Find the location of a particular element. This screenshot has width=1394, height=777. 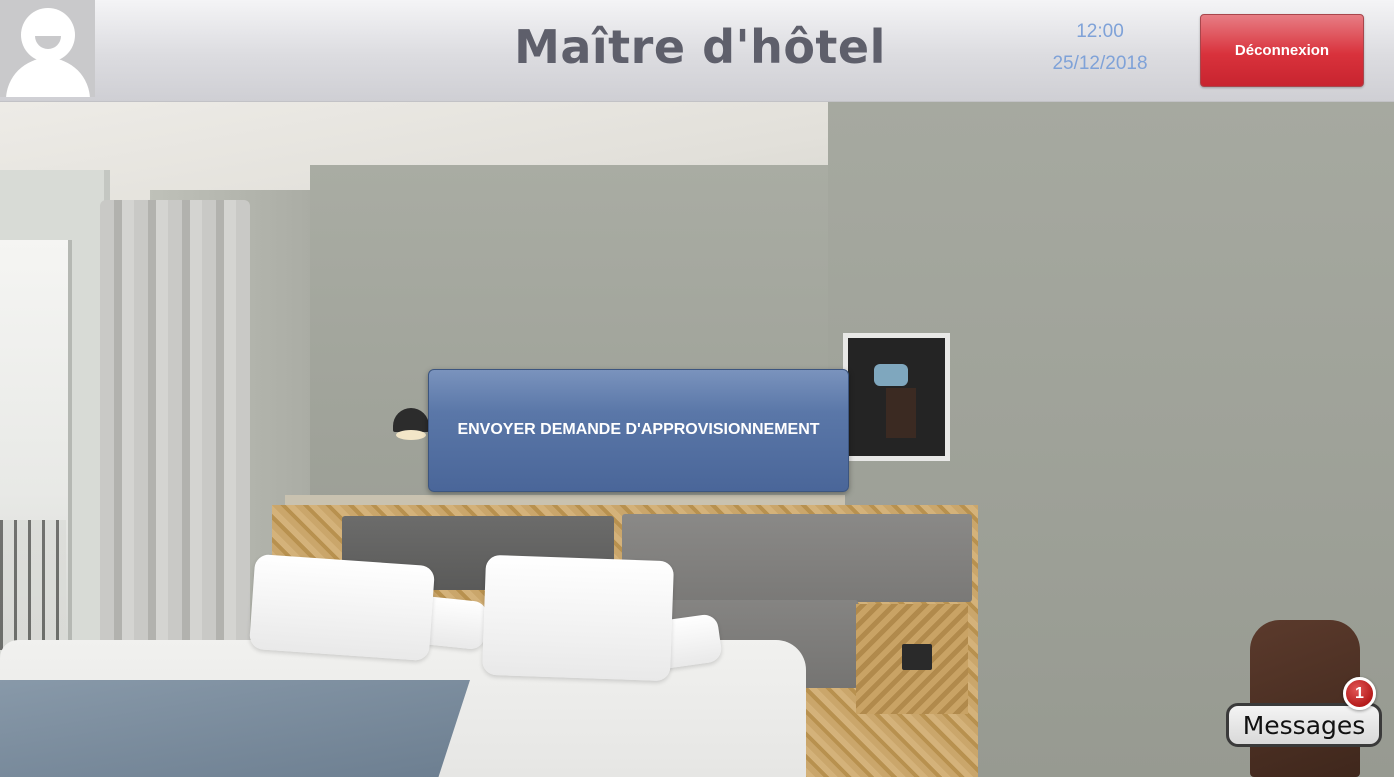

curtain is located at coordinates (175, 430).